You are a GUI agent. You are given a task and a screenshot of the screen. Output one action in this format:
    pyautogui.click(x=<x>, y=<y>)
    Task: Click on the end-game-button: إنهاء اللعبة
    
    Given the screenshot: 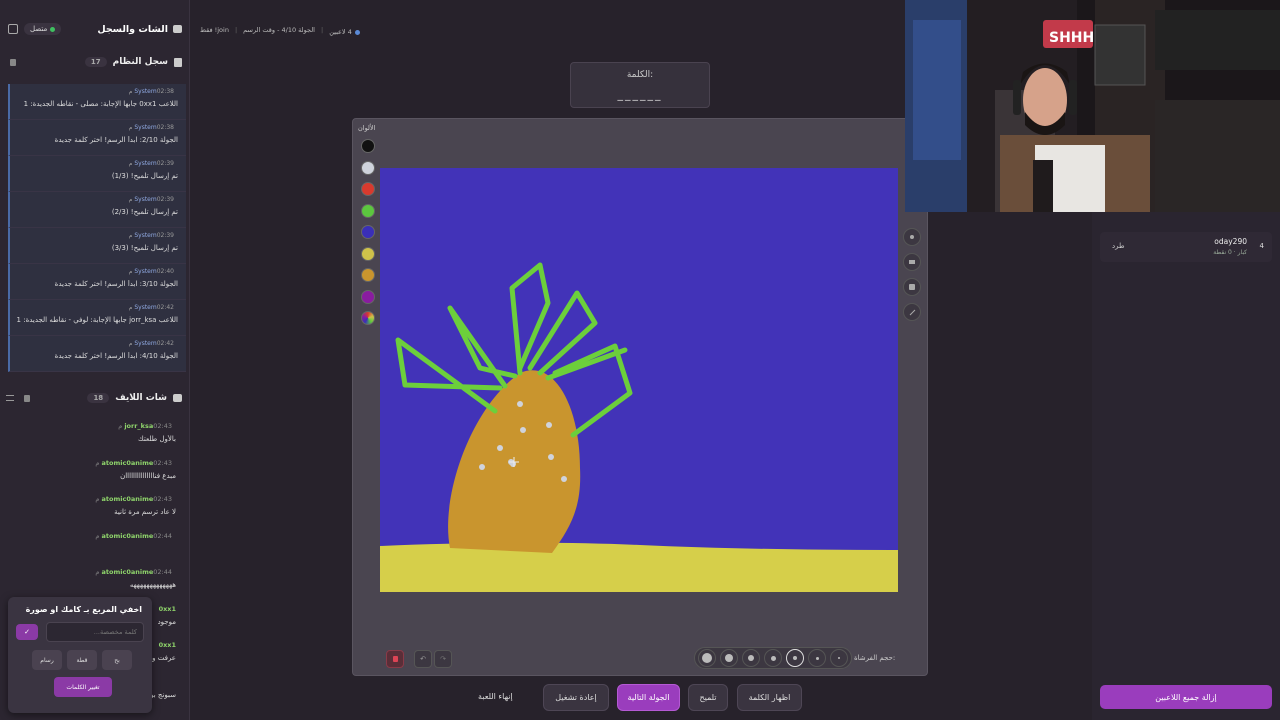 What is the action you would take?
    pyautogui.click(x=495, y=696)
    